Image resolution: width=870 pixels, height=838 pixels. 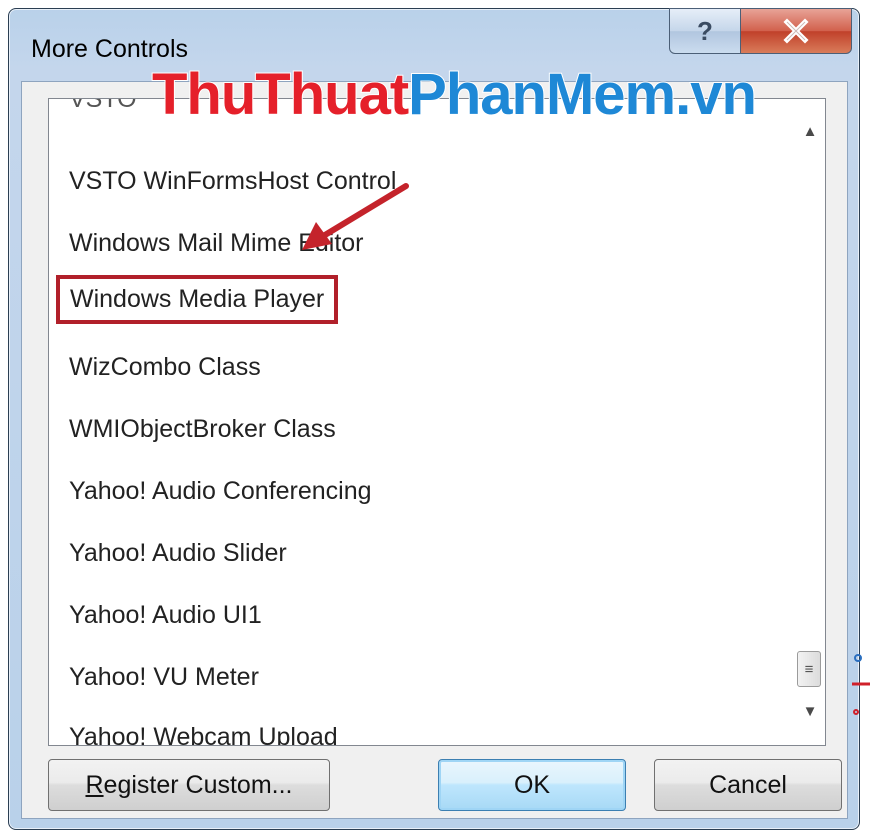 I want to click on close-button, so click(x=796, y=31).